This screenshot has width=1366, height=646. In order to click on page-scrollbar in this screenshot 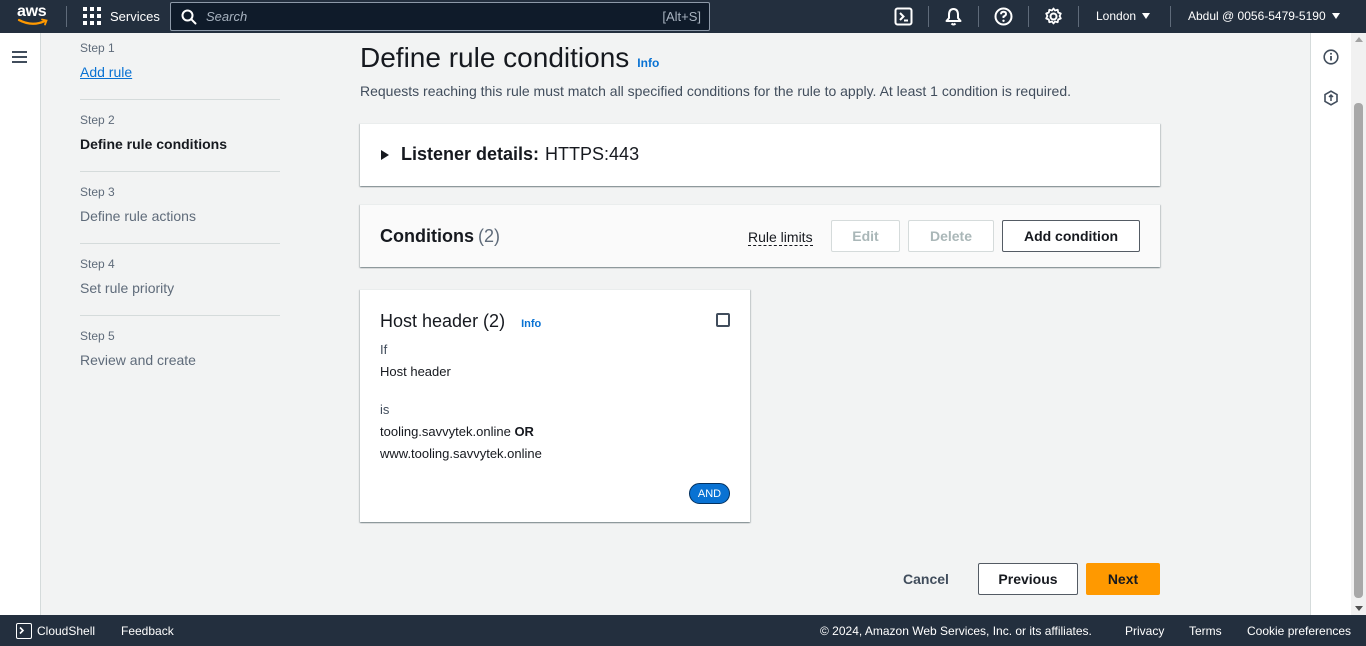, I will do `click(1358, 324)`.